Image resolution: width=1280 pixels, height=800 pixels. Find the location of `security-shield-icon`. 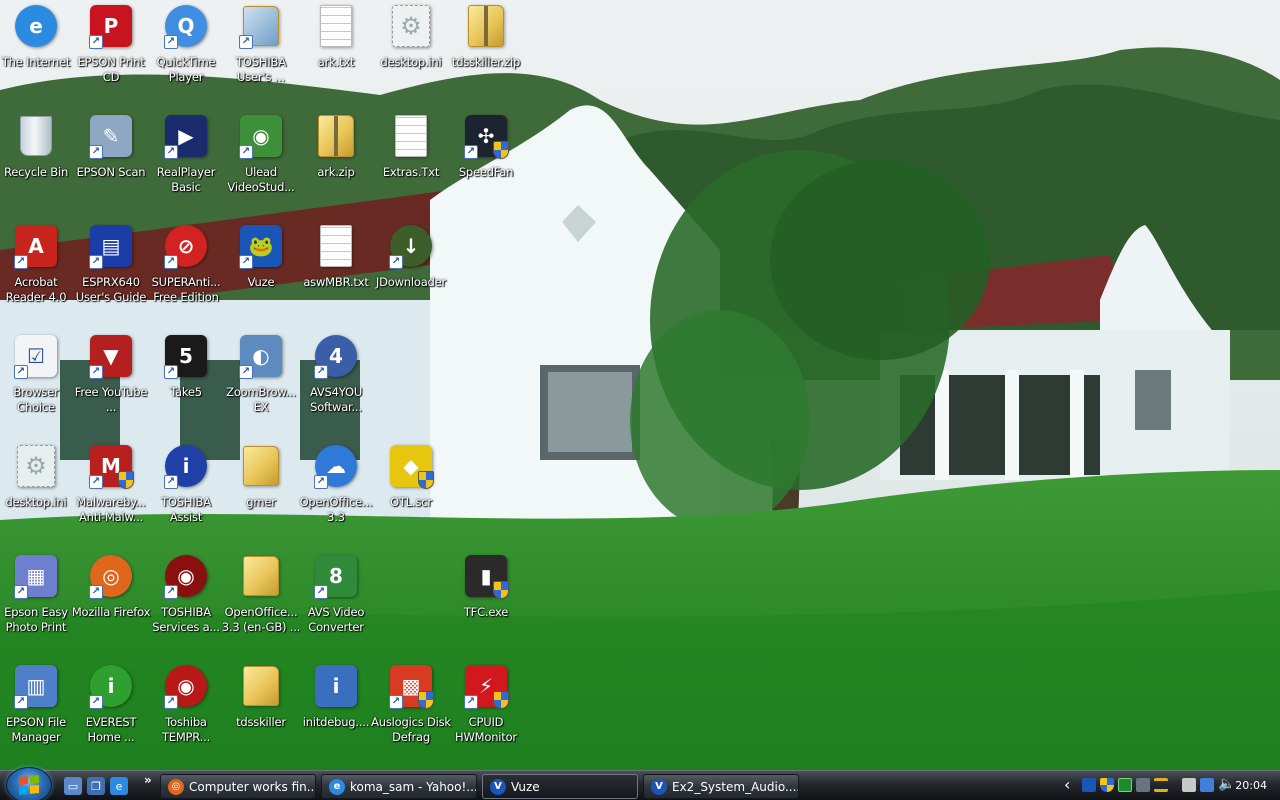

security-shield-icon is located at coordinates (1107, 785).